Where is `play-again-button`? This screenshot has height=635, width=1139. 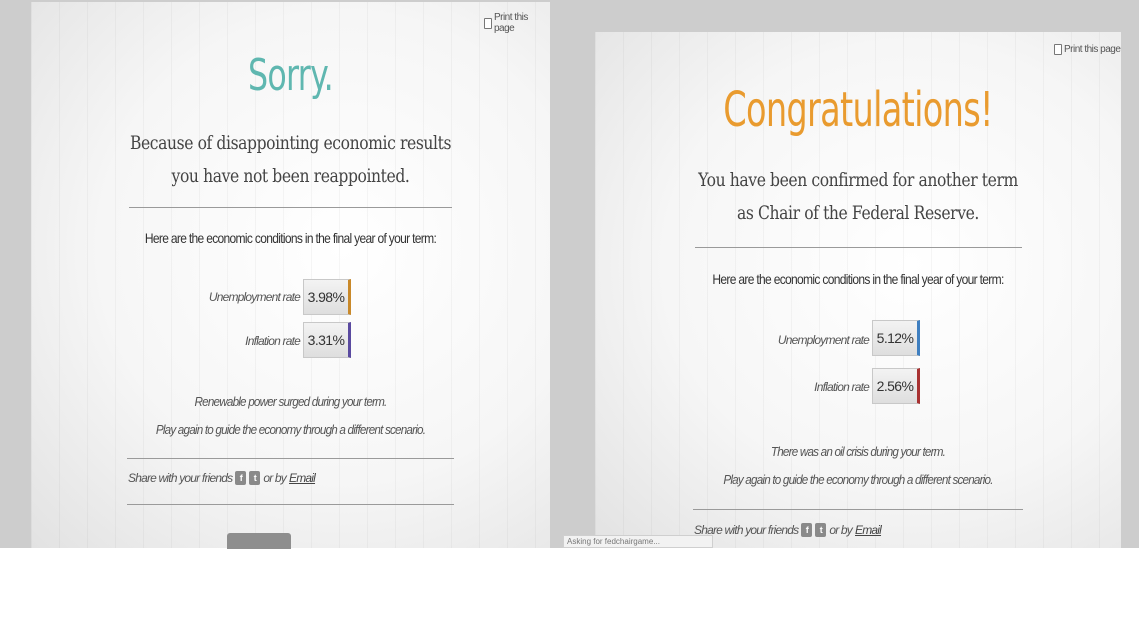
play-again-button is located at coordinates (259, 541).